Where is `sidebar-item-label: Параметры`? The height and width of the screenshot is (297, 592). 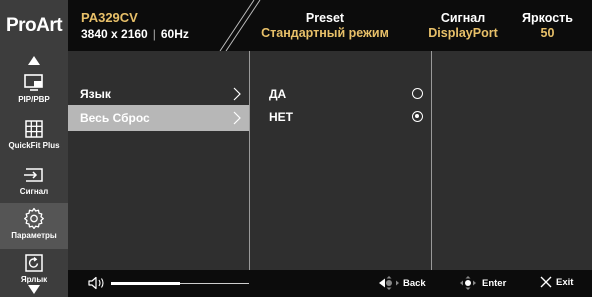
sidebar-item-label: Параметры is located at coordinates (34, 235).